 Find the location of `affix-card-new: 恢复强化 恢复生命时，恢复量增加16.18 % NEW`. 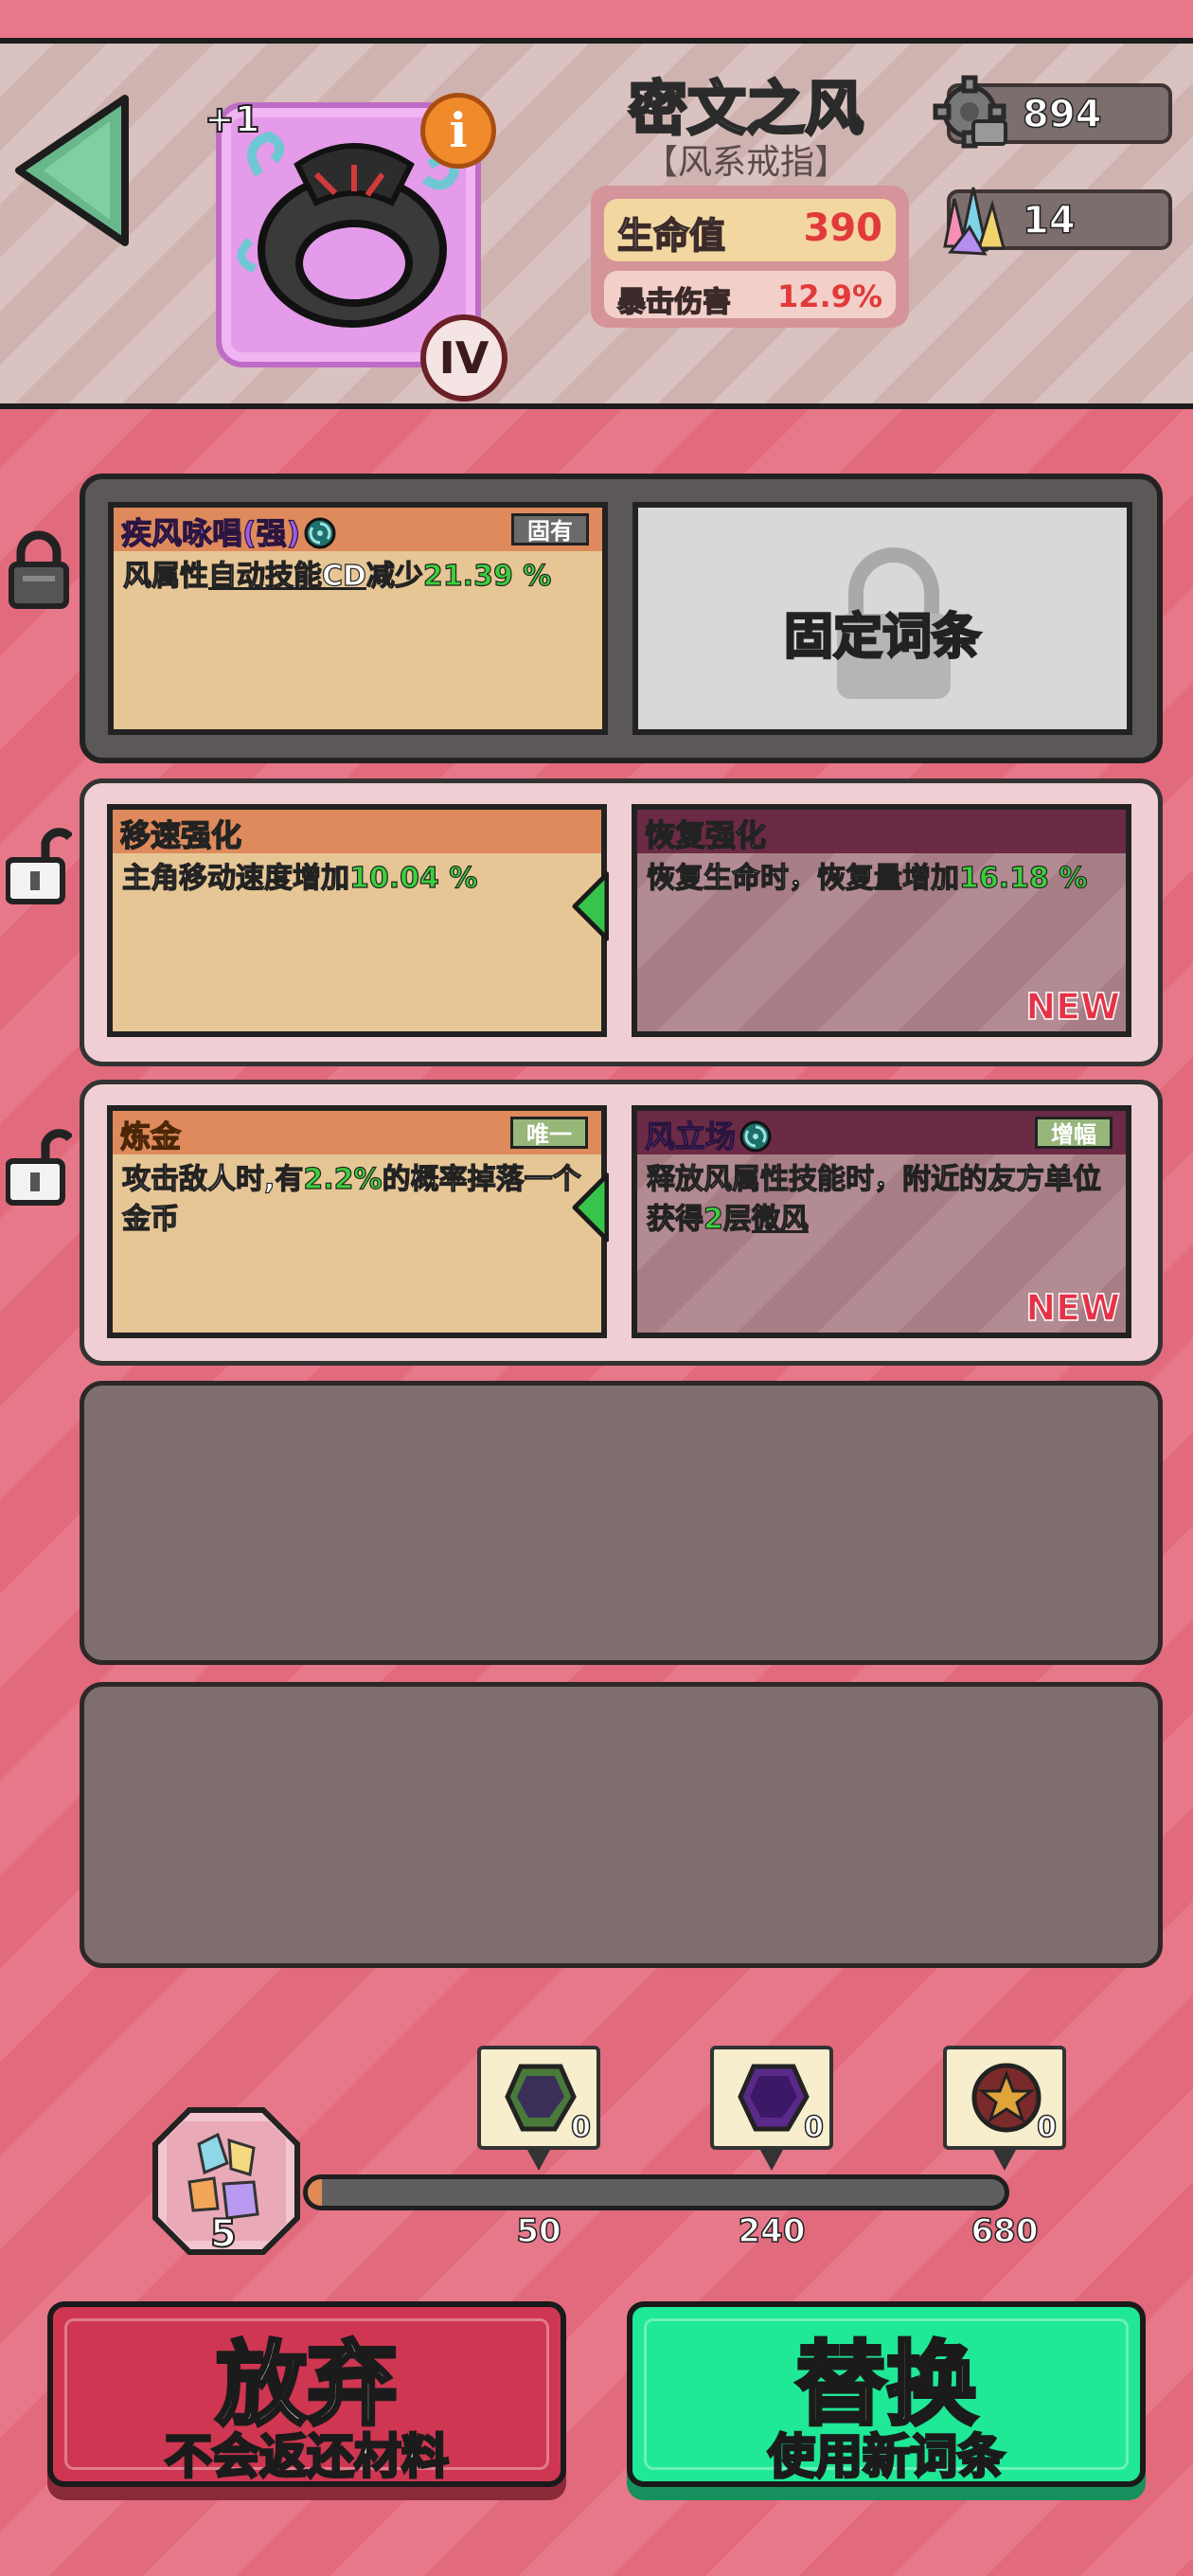

affix-card-new: 恢复强化 恢复生命时，恢复量增加16.18 % NEW is located at coordinates (881, 920).